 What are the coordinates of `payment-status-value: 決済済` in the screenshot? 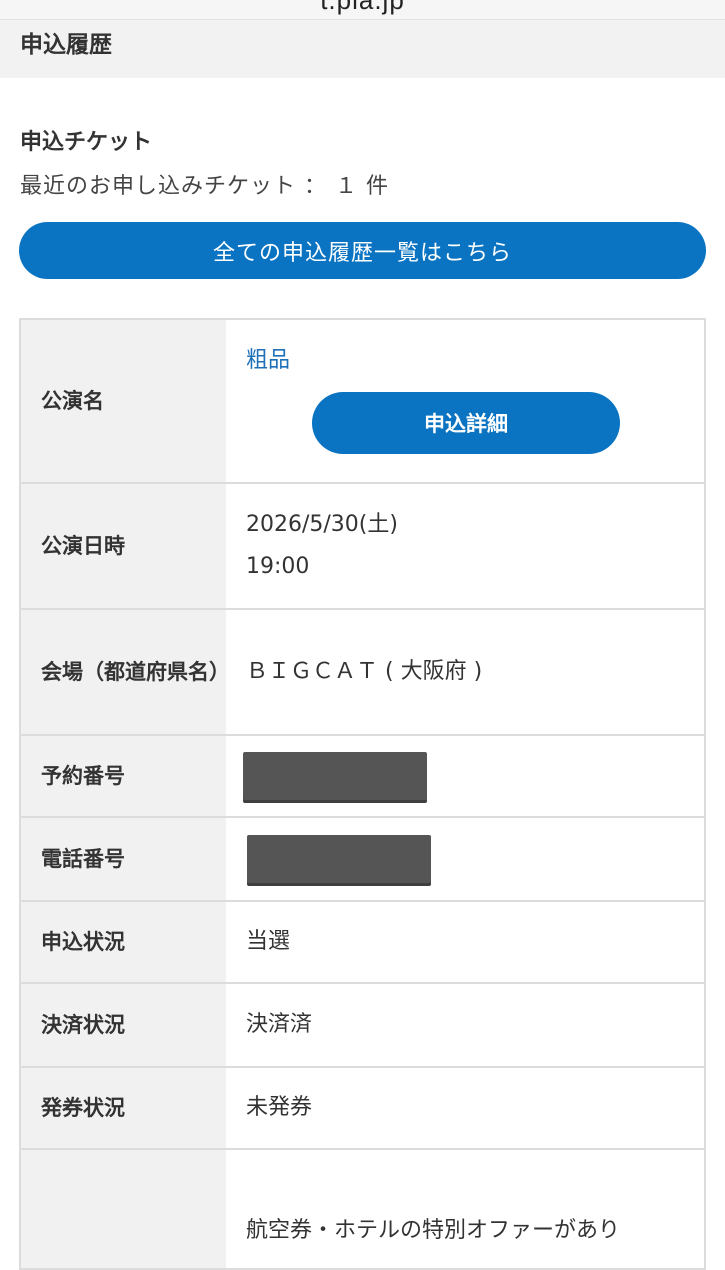 It's located at (465, 1025).